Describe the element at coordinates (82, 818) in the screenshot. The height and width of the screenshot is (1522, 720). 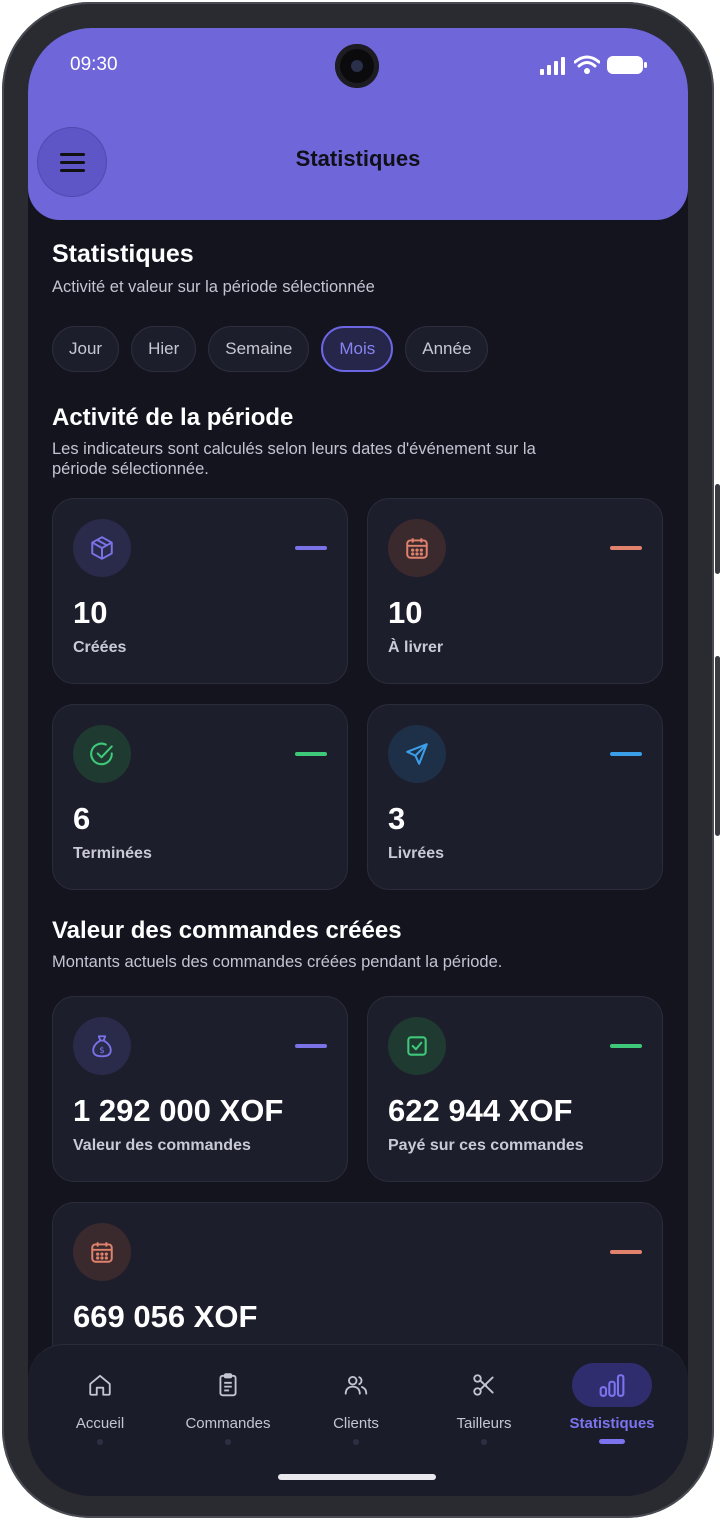
I see `stat-value: 6` at that location.